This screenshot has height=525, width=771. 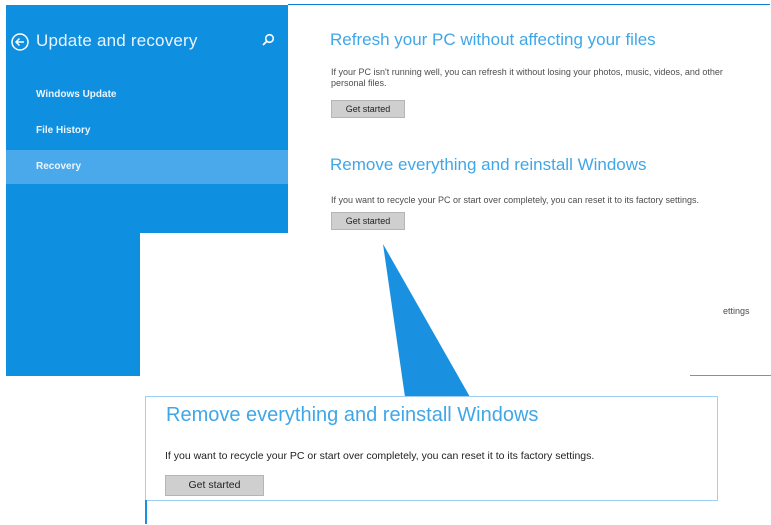 I want to click on sidebar-item-file-history: File History, so click(x=147, y=131).